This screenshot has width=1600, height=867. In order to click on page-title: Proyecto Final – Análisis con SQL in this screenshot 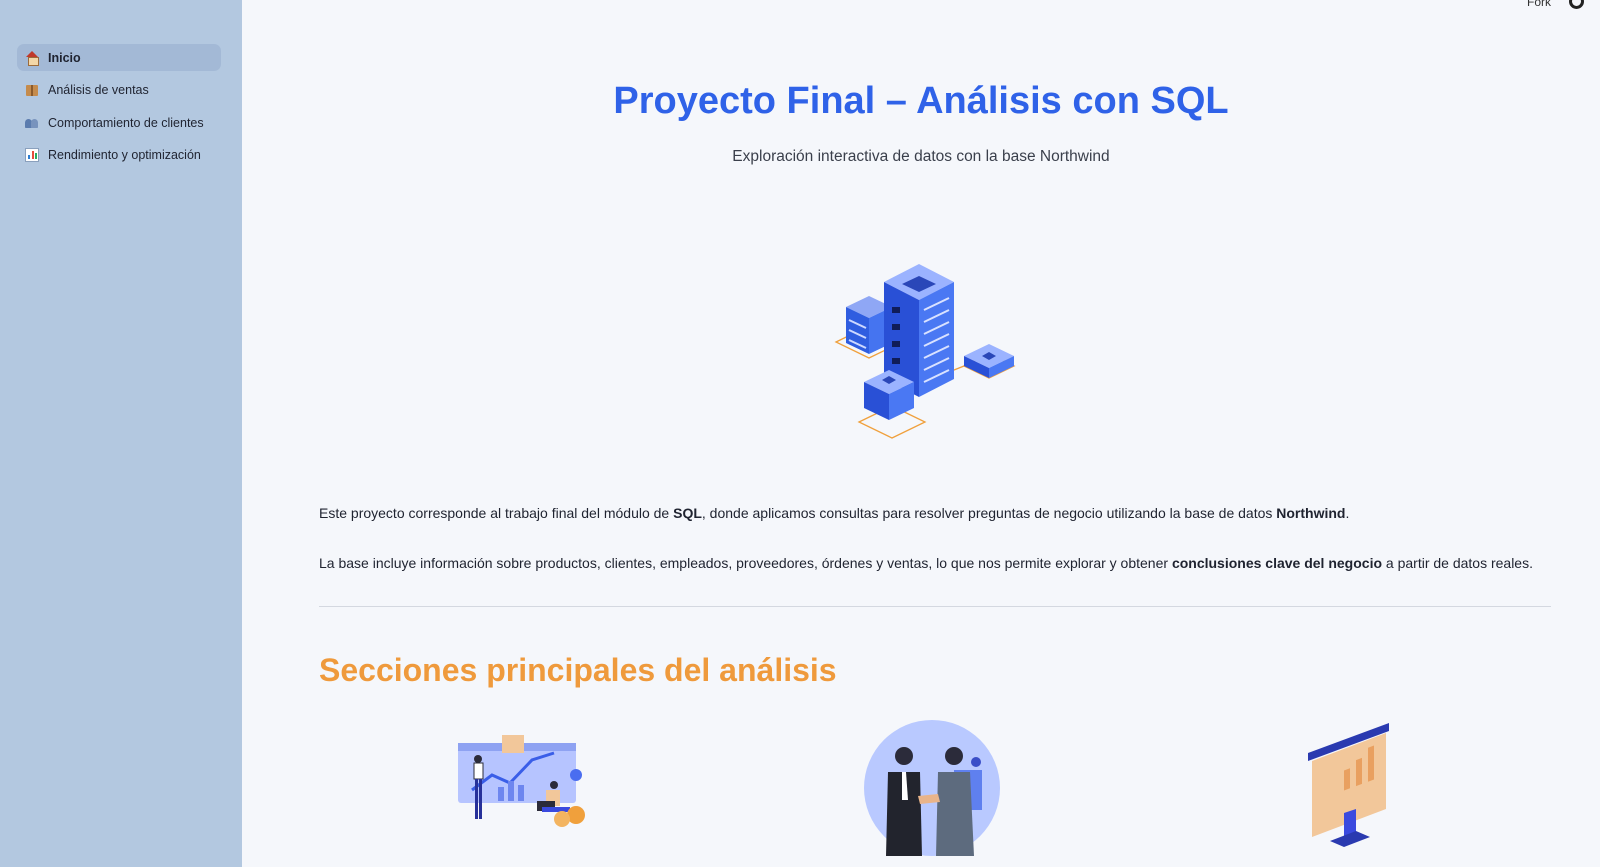, I will do `click(921, 101)`.